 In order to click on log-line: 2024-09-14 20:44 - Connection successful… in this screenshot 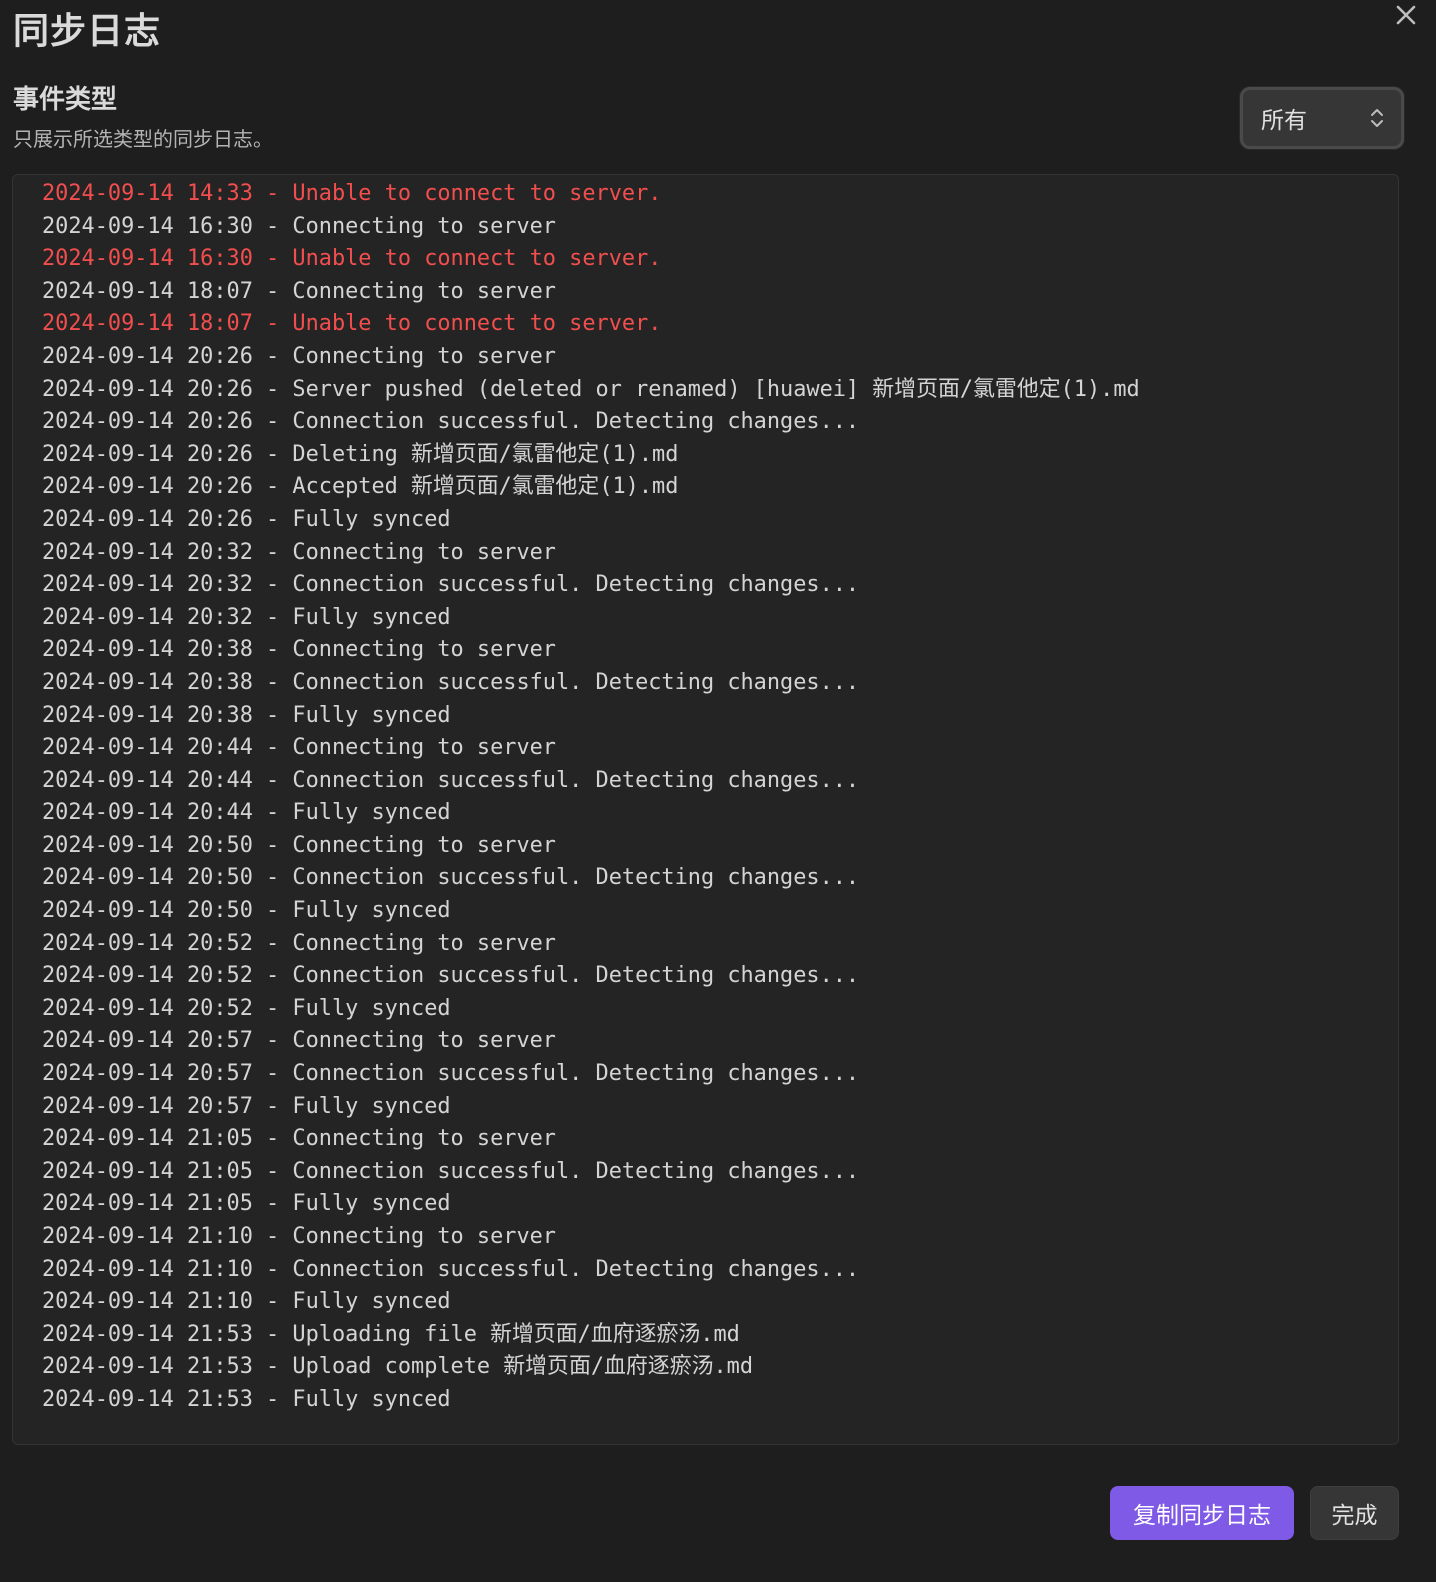, I will do `click(451, 780)`.